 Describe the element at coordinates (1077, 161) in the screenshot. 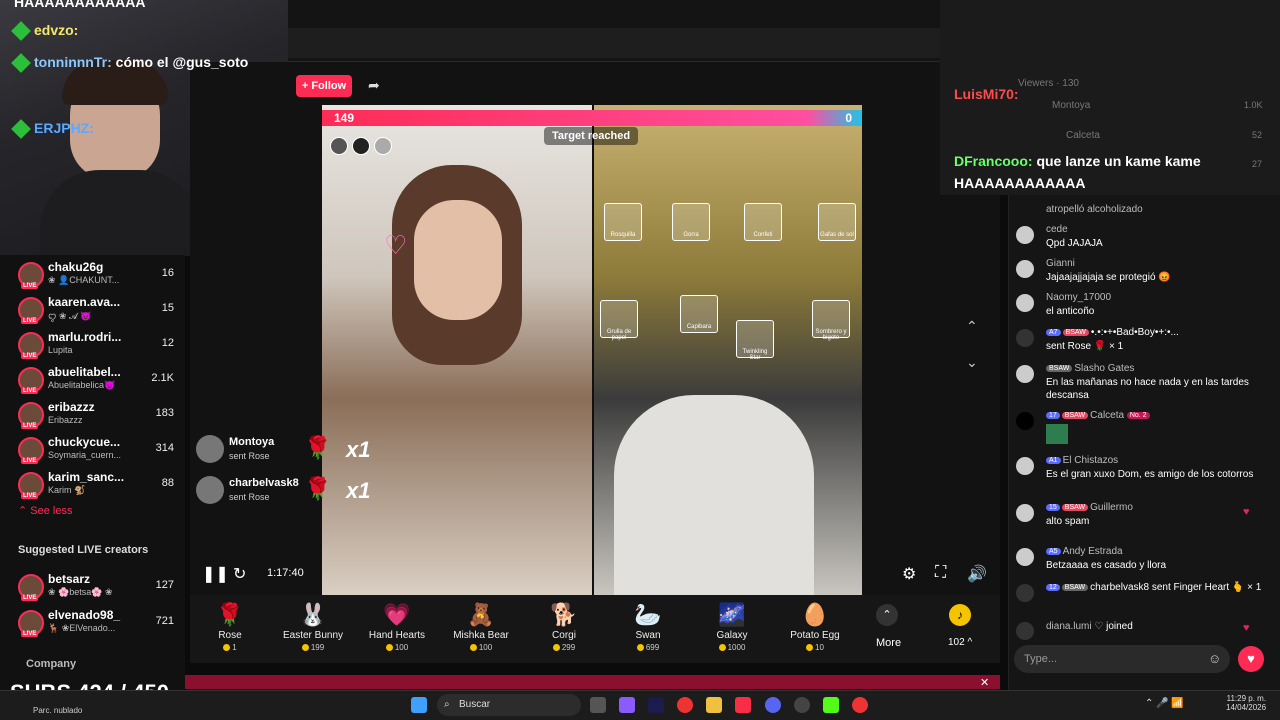

I see `overlay-chat-line: DFrancooo: que lanze un kame kame` at that location.